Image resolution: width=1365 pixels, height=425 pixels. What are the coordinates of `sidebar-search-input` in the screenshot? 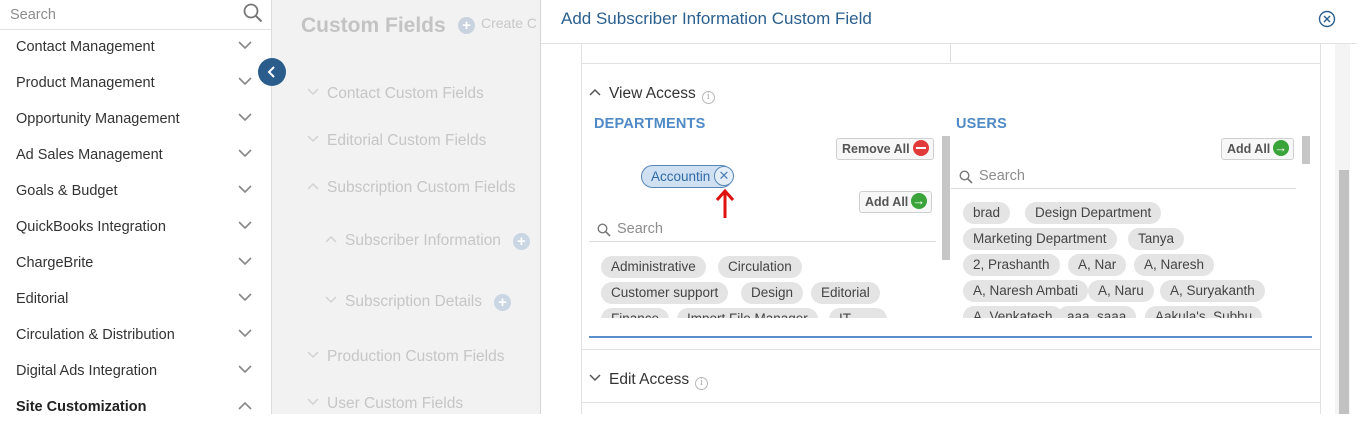 It's located at (115, 14).